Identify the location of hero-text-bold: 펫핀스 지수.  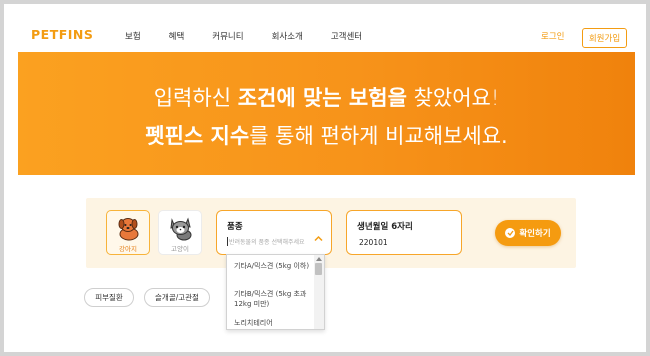
(197, 136).